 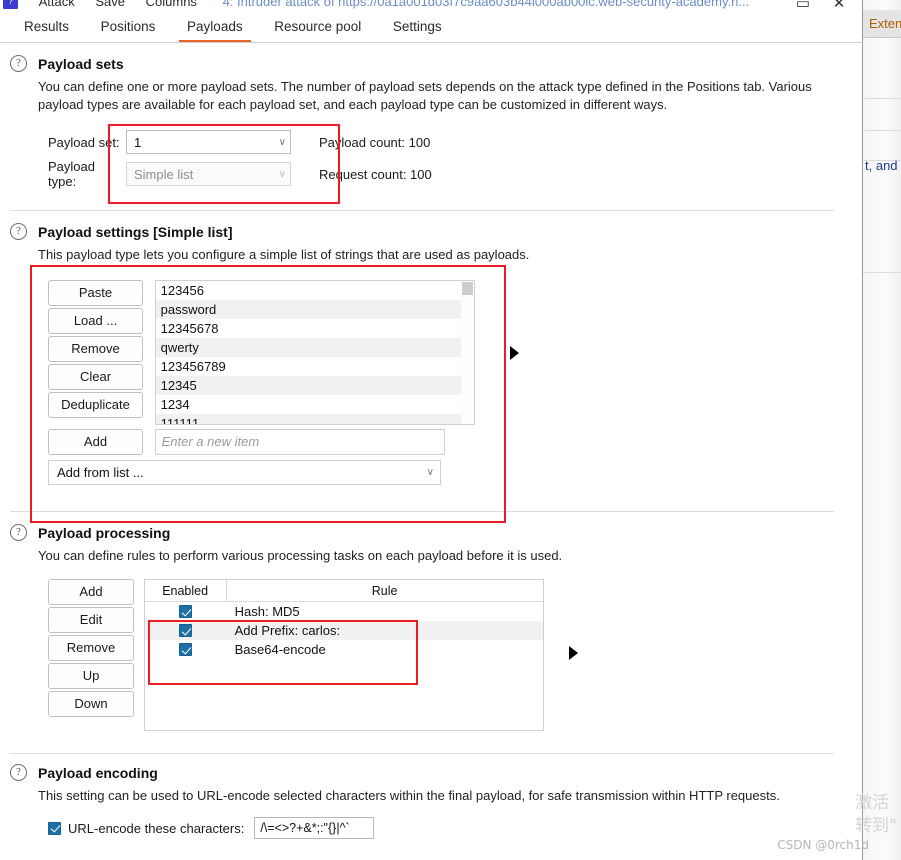 I want to click on maximize-icon: ▭, so click(x=803, y=7).